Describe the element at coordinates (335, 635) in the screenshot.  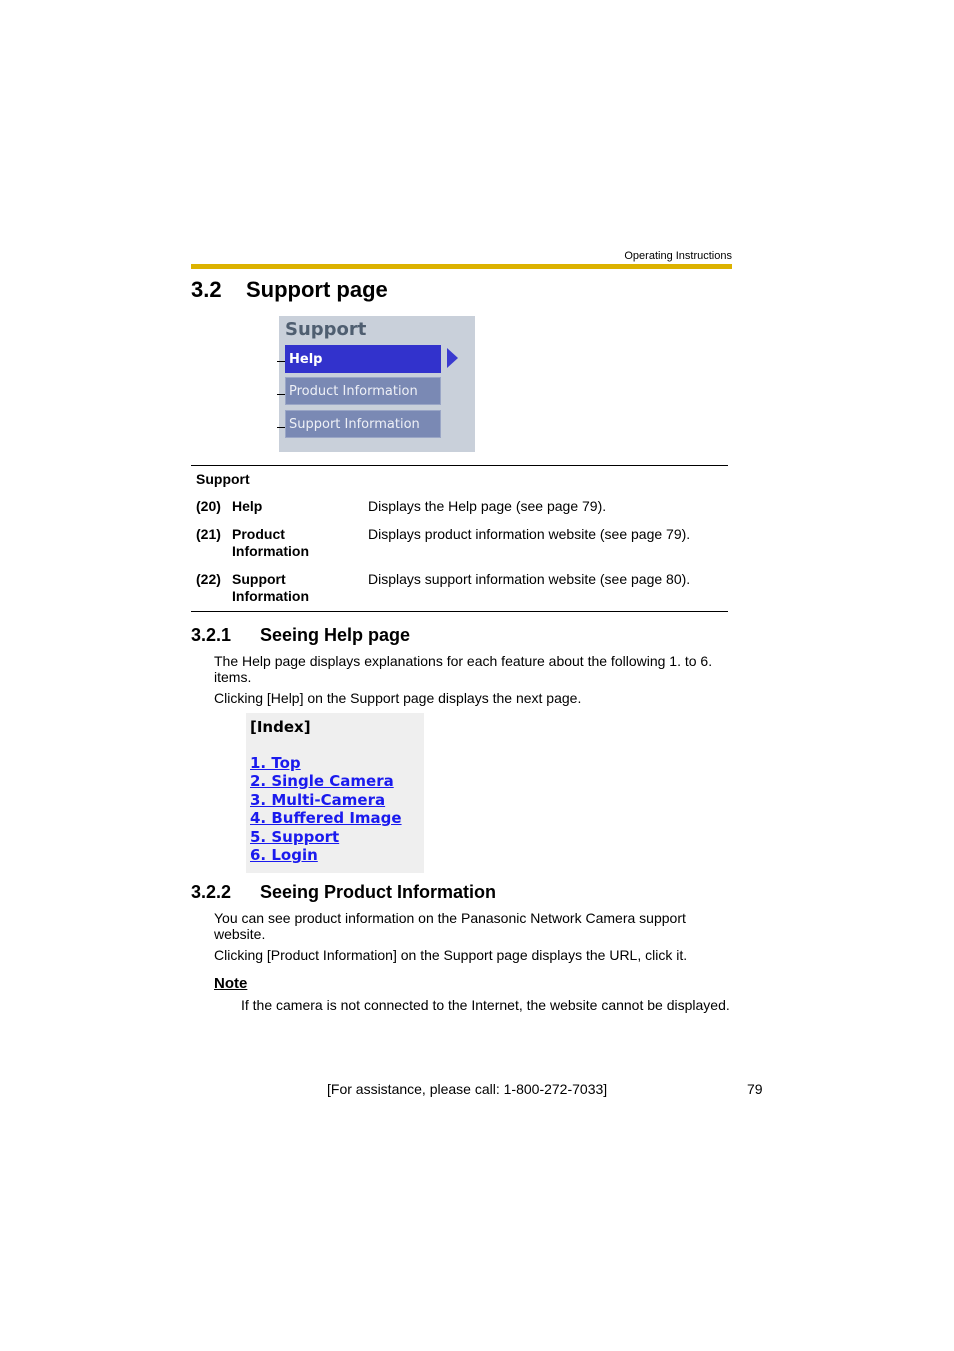
I see `subsection-title: Seeing Help page` at that location.